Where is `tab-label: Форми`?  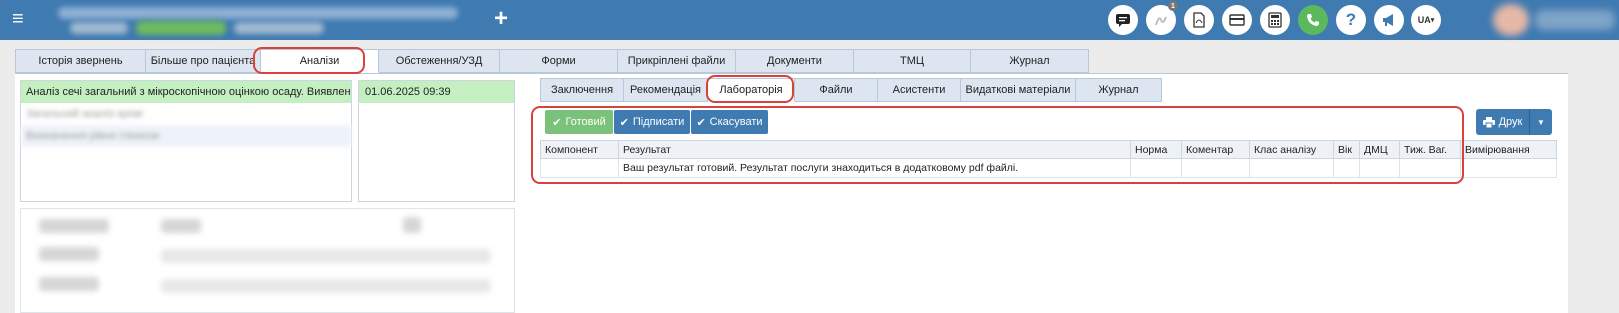 tab-label: Форми is located at coordinates (558, 61).